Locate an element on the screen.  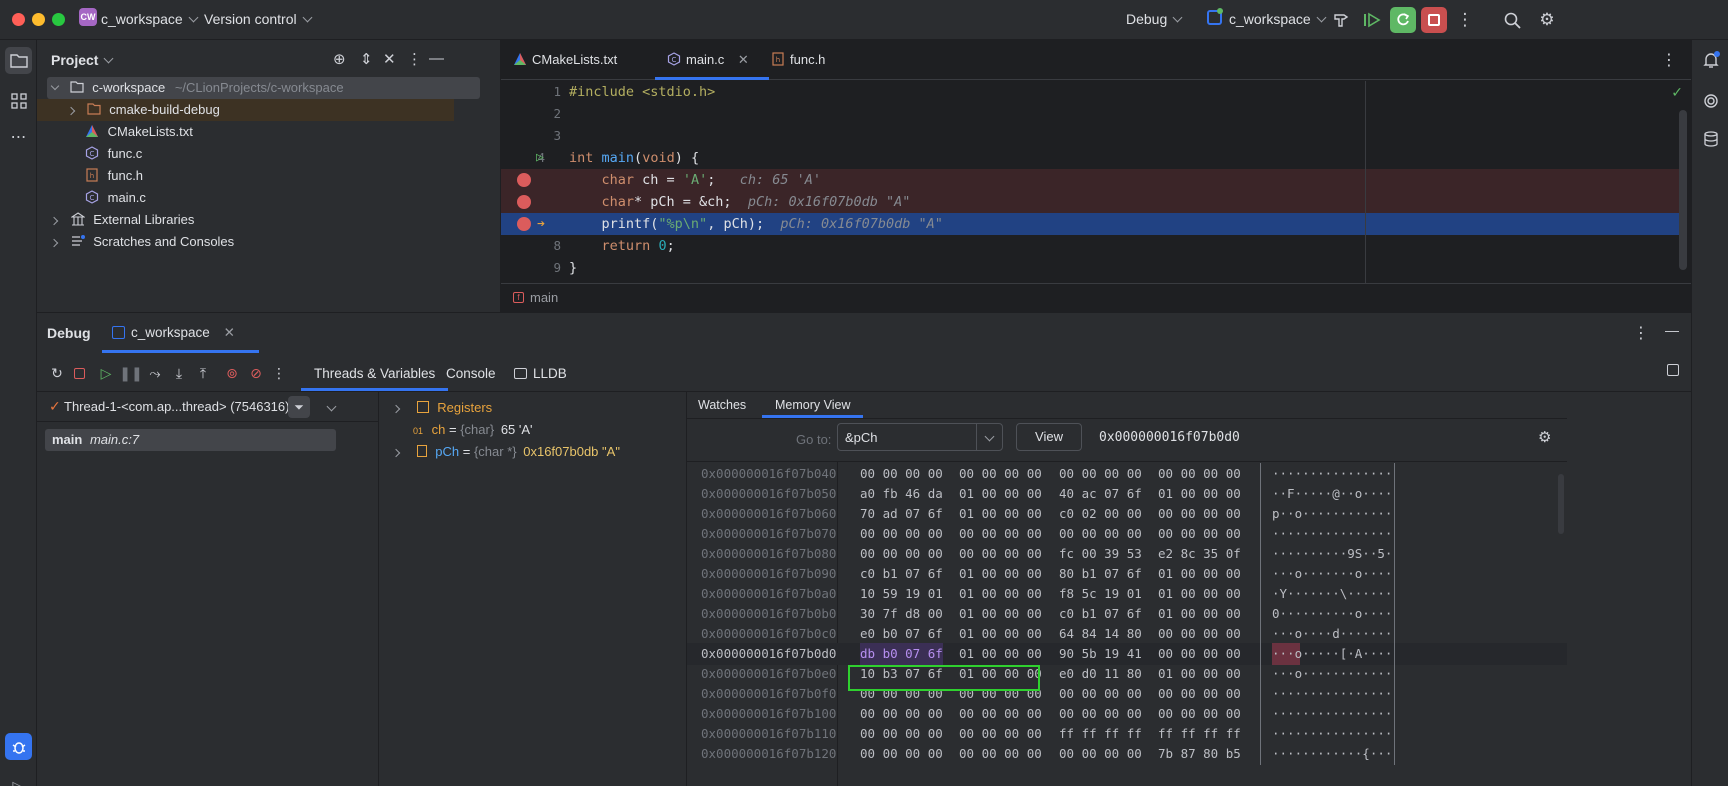
memory-ascii: ···o············ is located at coordinates (1332, 674).